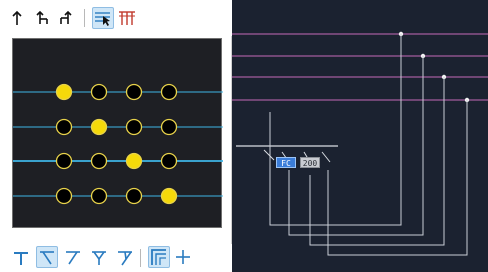  I want to click on up-return-icon, so click(42, 17).